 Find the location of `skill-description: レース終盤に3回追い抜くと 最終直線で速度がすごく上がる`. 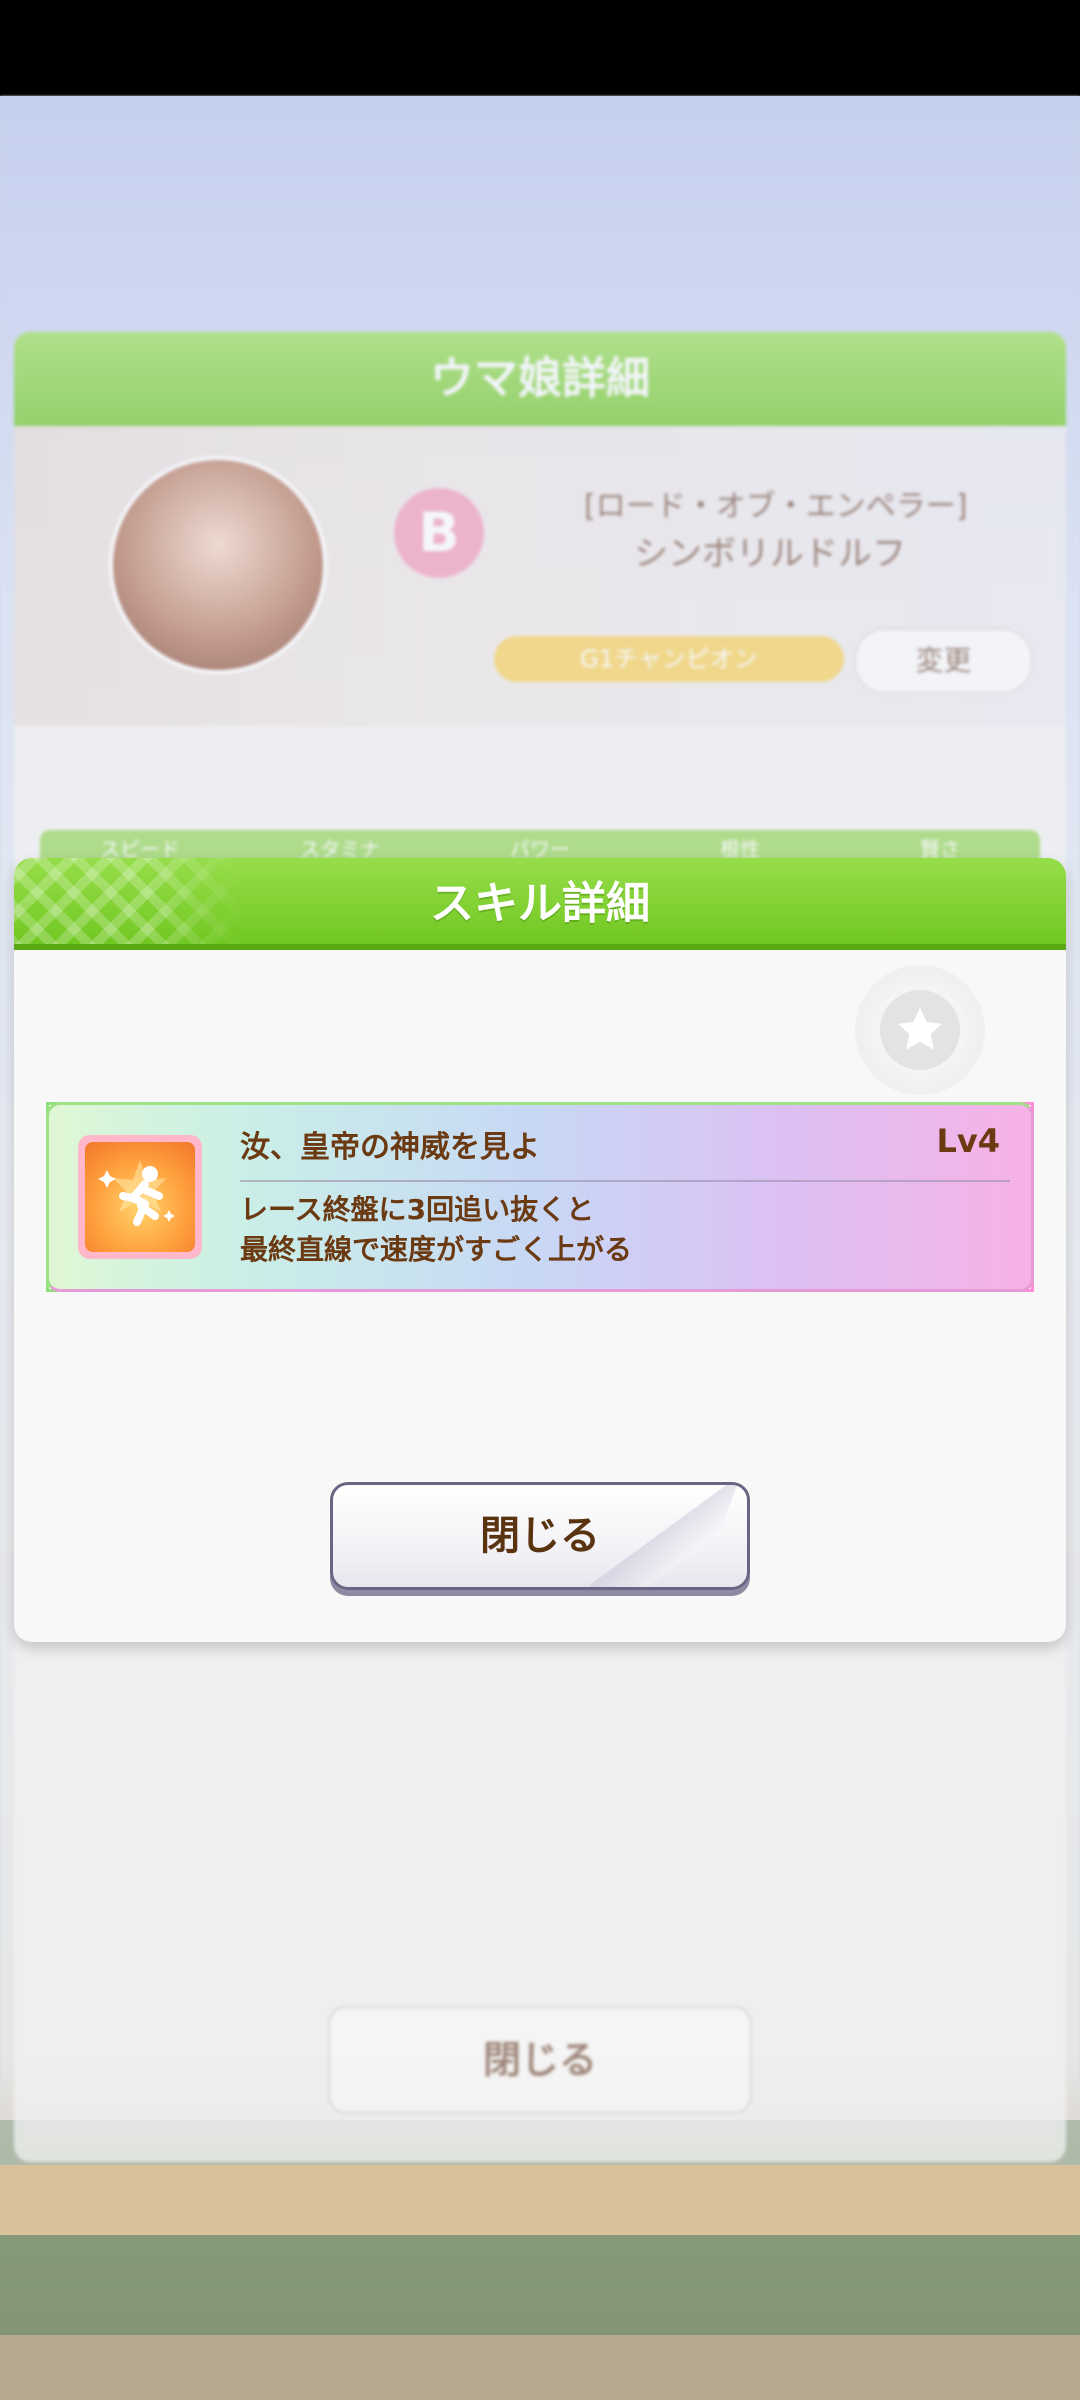

skill-description: レース終盤に3回追い抜くと 最終直線で速度がすごく上がる is located at coordinates (436, 1229).